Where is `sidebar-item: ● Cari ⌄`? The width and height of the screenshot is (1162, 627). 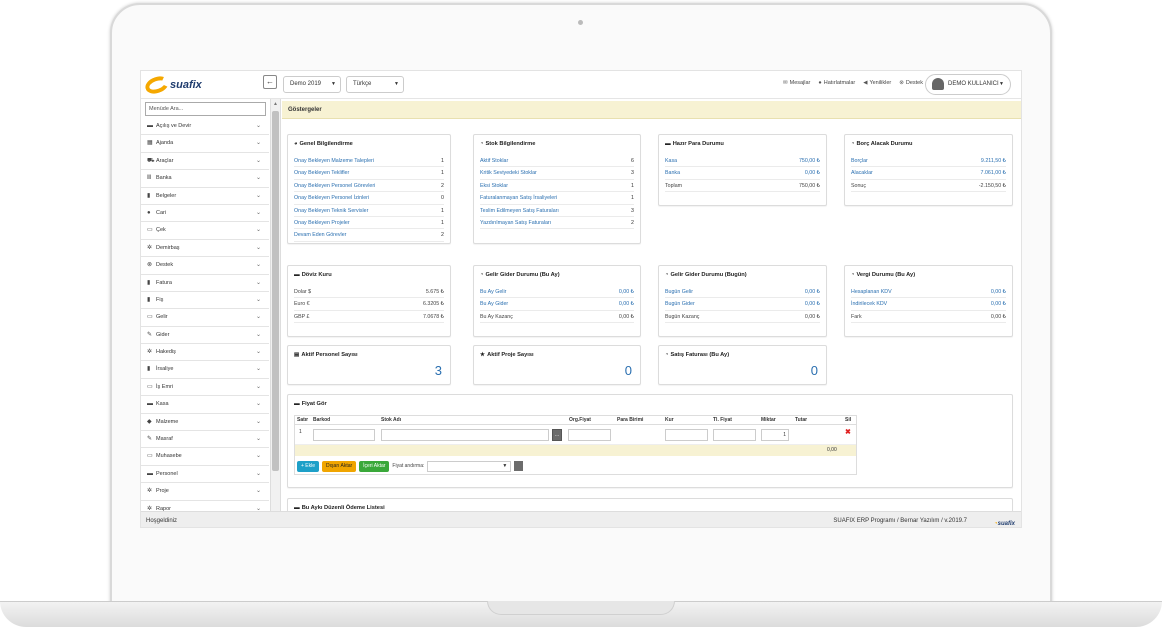 sidebar-item: ● Cari ⌄ is located at coordinates (205, 214).